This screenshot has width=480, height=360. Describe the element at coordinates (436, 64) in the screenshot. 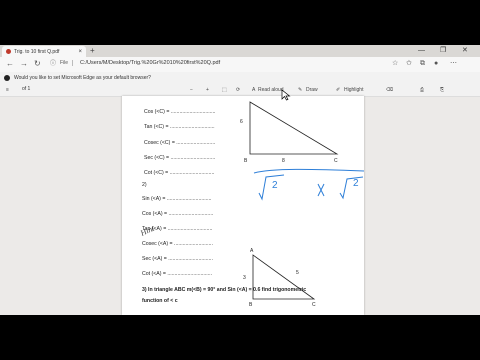

I see `profile-icon: ●` at that location.